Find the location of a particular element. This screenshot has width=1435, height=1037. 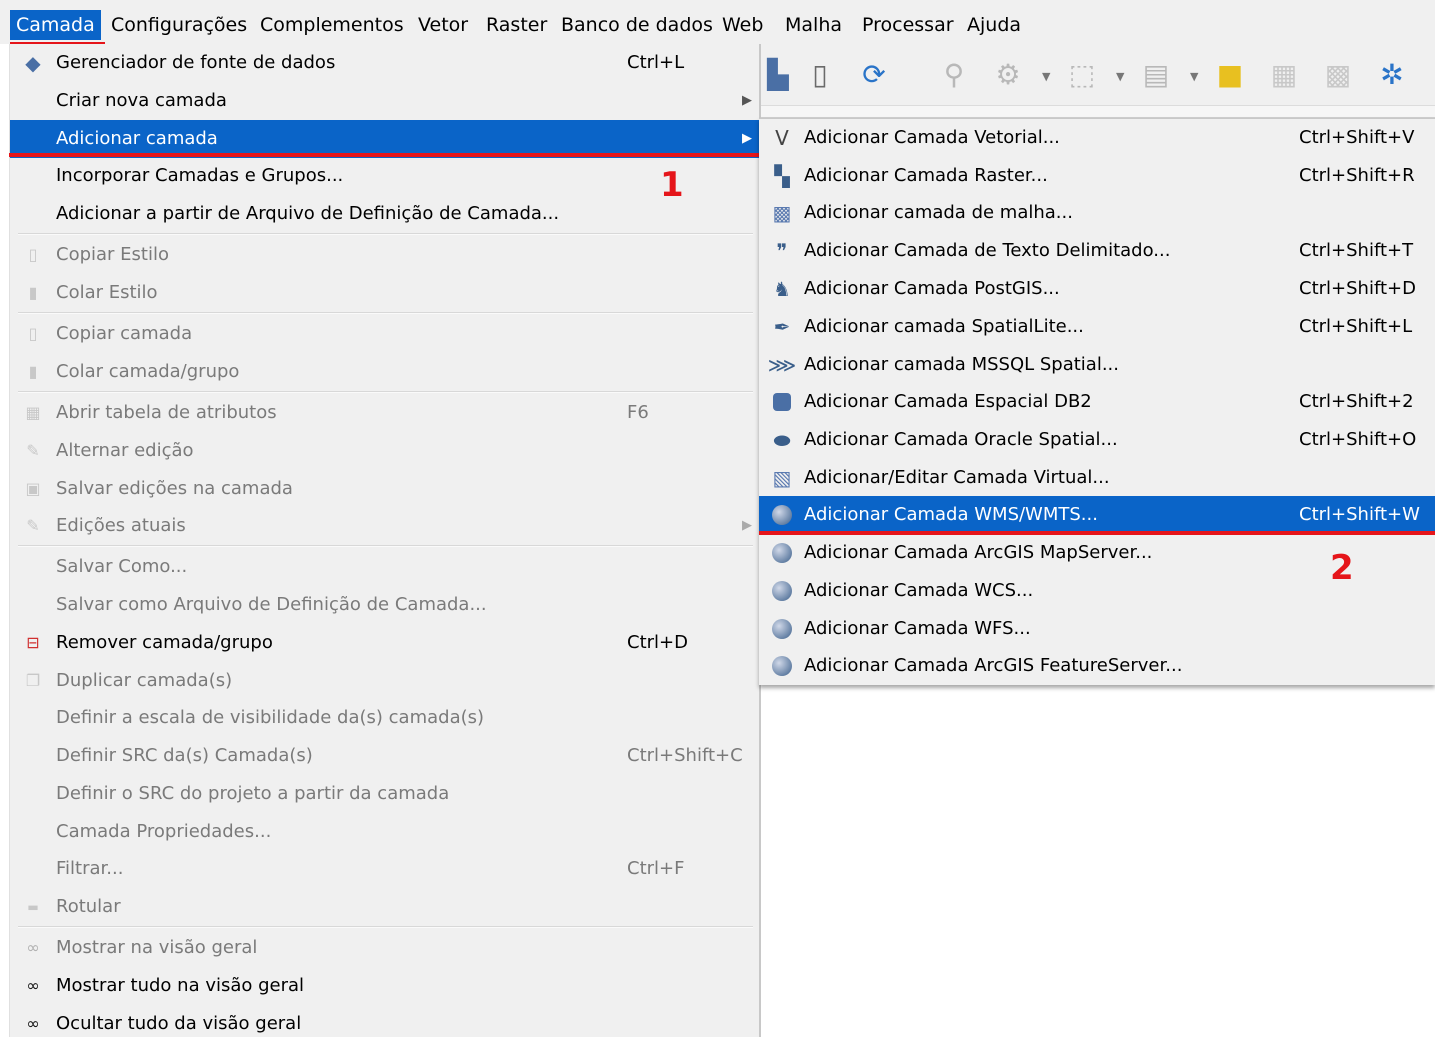

menu-item-label: Rotular is located at coordinates (88, 906).